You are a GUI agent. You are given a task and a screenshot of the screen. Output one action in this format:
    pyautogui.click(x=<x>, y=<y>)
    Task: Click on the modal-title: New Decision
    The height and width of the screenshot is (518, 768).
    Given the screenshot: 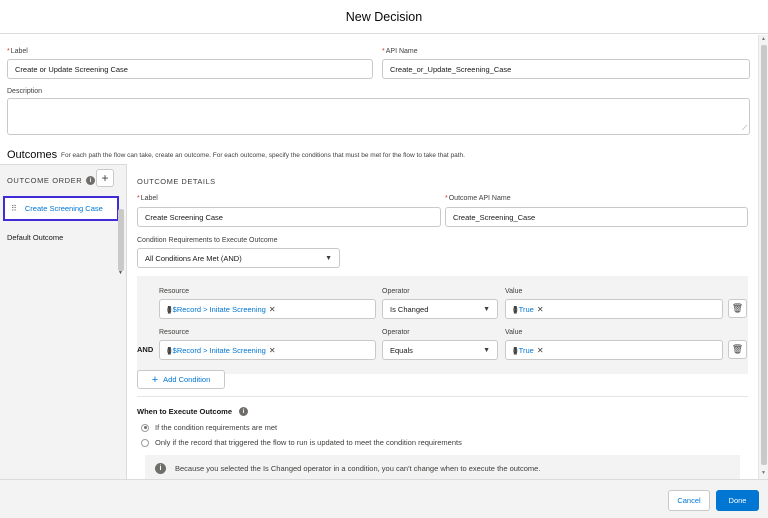 What is the action you would take?
    pyautogui.click(x=384, y=16)
    